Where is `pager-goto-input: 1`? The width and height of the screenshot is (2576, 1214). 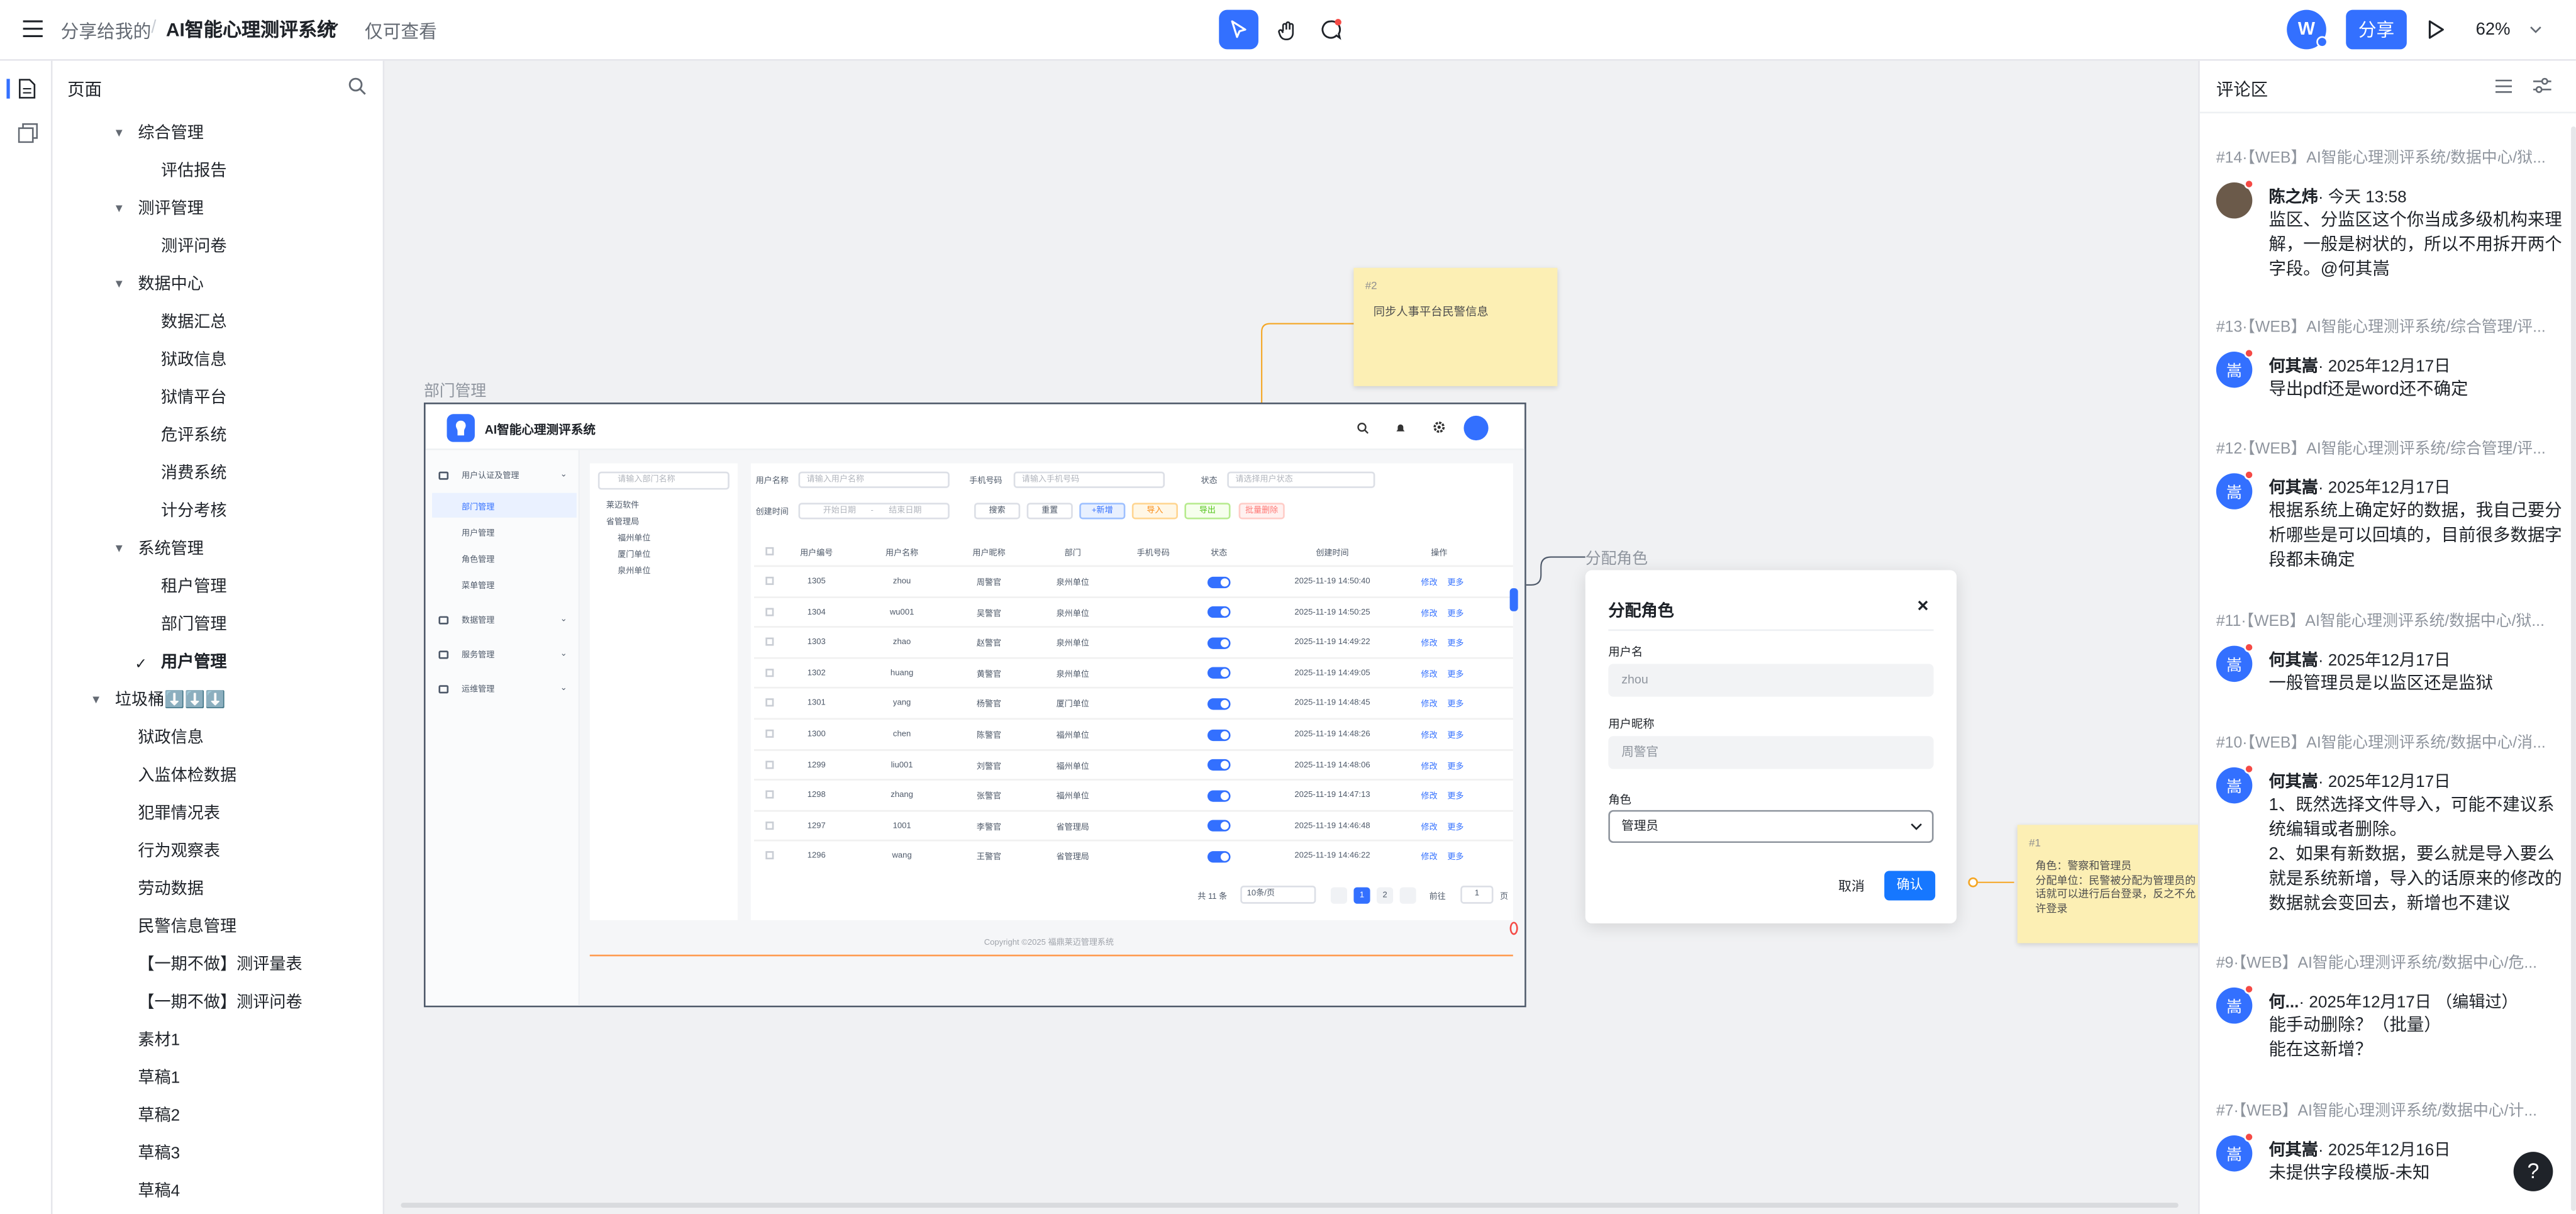 pager-goto-input: 1 is located at coordinates (1477, 894).